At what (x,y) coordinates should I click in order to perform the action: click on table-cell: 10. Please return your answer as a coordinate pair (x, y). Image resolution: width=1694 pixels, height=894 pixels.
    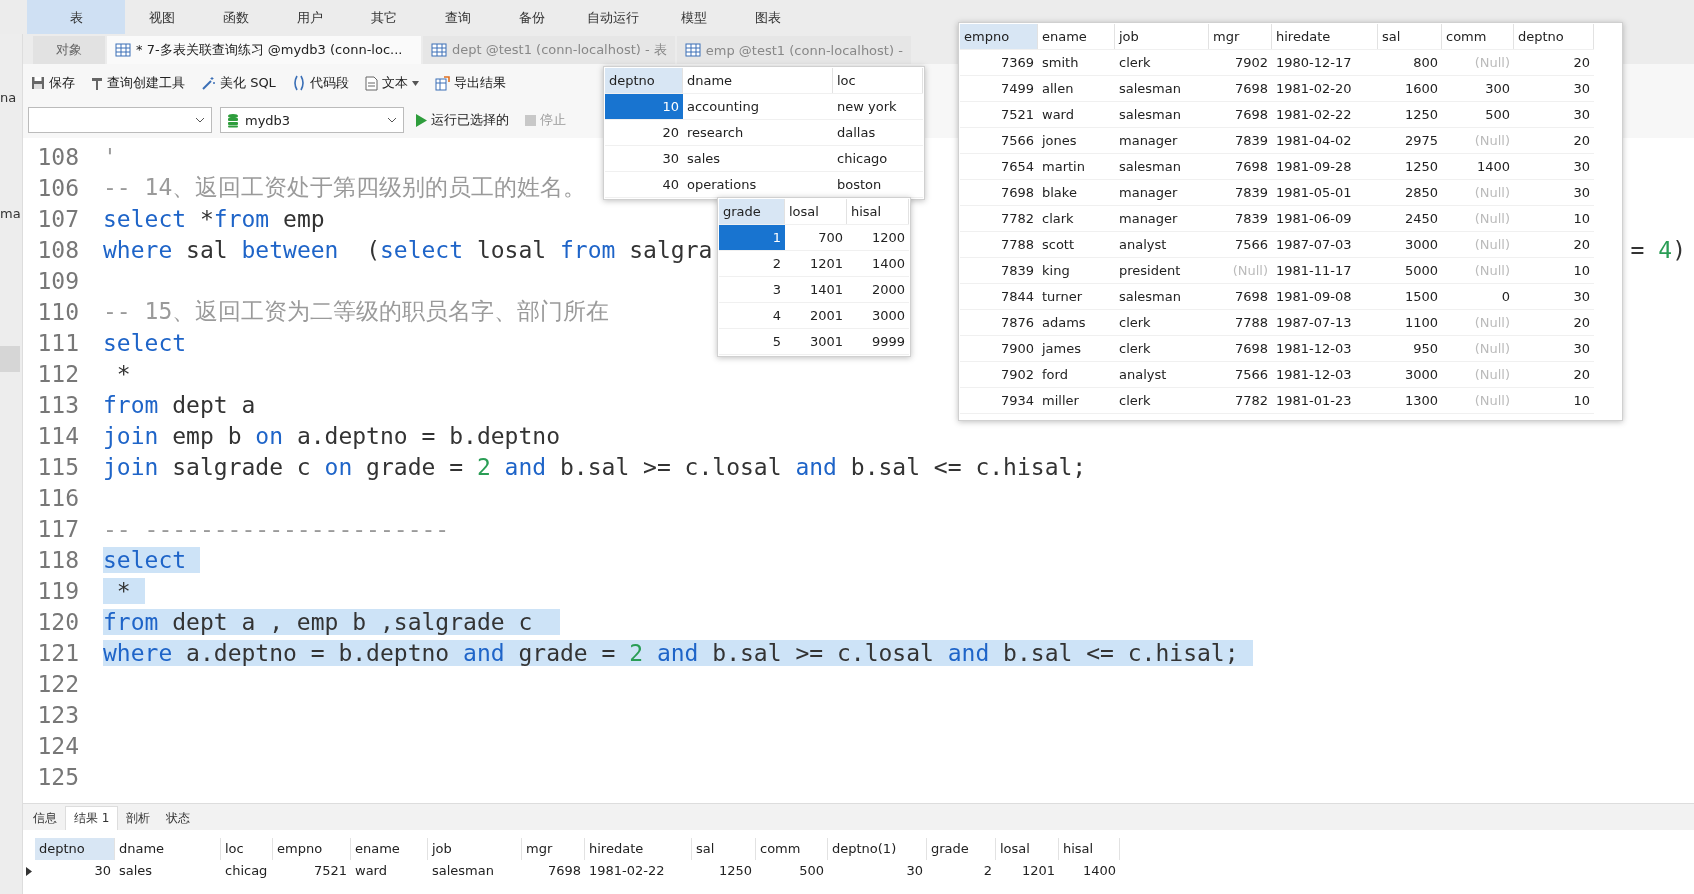
    Looking at the image, I should click on (644, 106).